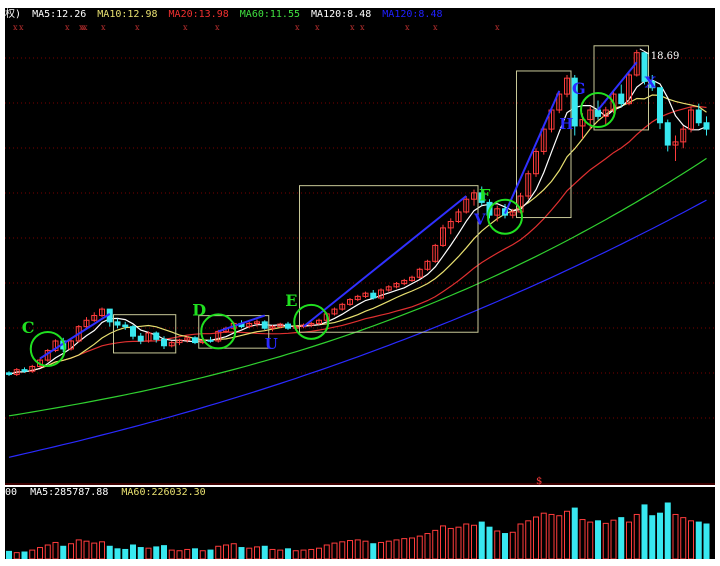 This screenshot has height=566, width=720. I want to click on volume-legend-prefix: 00, so click(11, 492).